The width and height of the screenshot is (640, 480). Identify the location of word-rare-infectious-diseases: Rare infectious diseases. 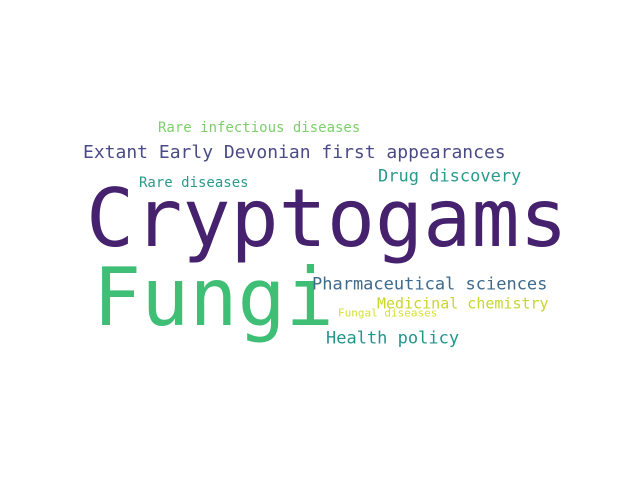
(259, 128).